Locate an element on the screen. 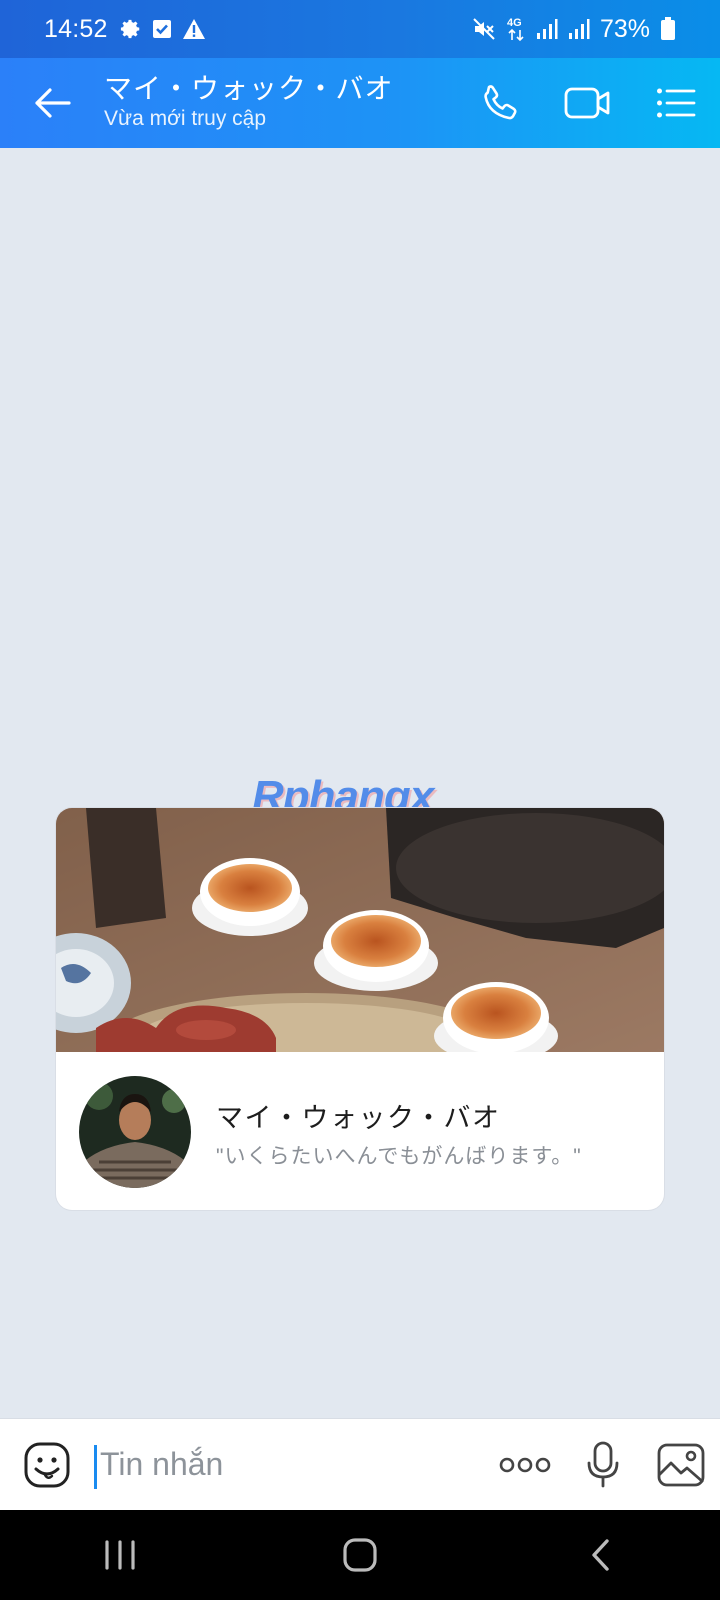 The width and height of the screenshot is (720, 1600). chat-header: マイ・ウォック・バオ Vừa mới truy cập is located at coordinates (360, 103).